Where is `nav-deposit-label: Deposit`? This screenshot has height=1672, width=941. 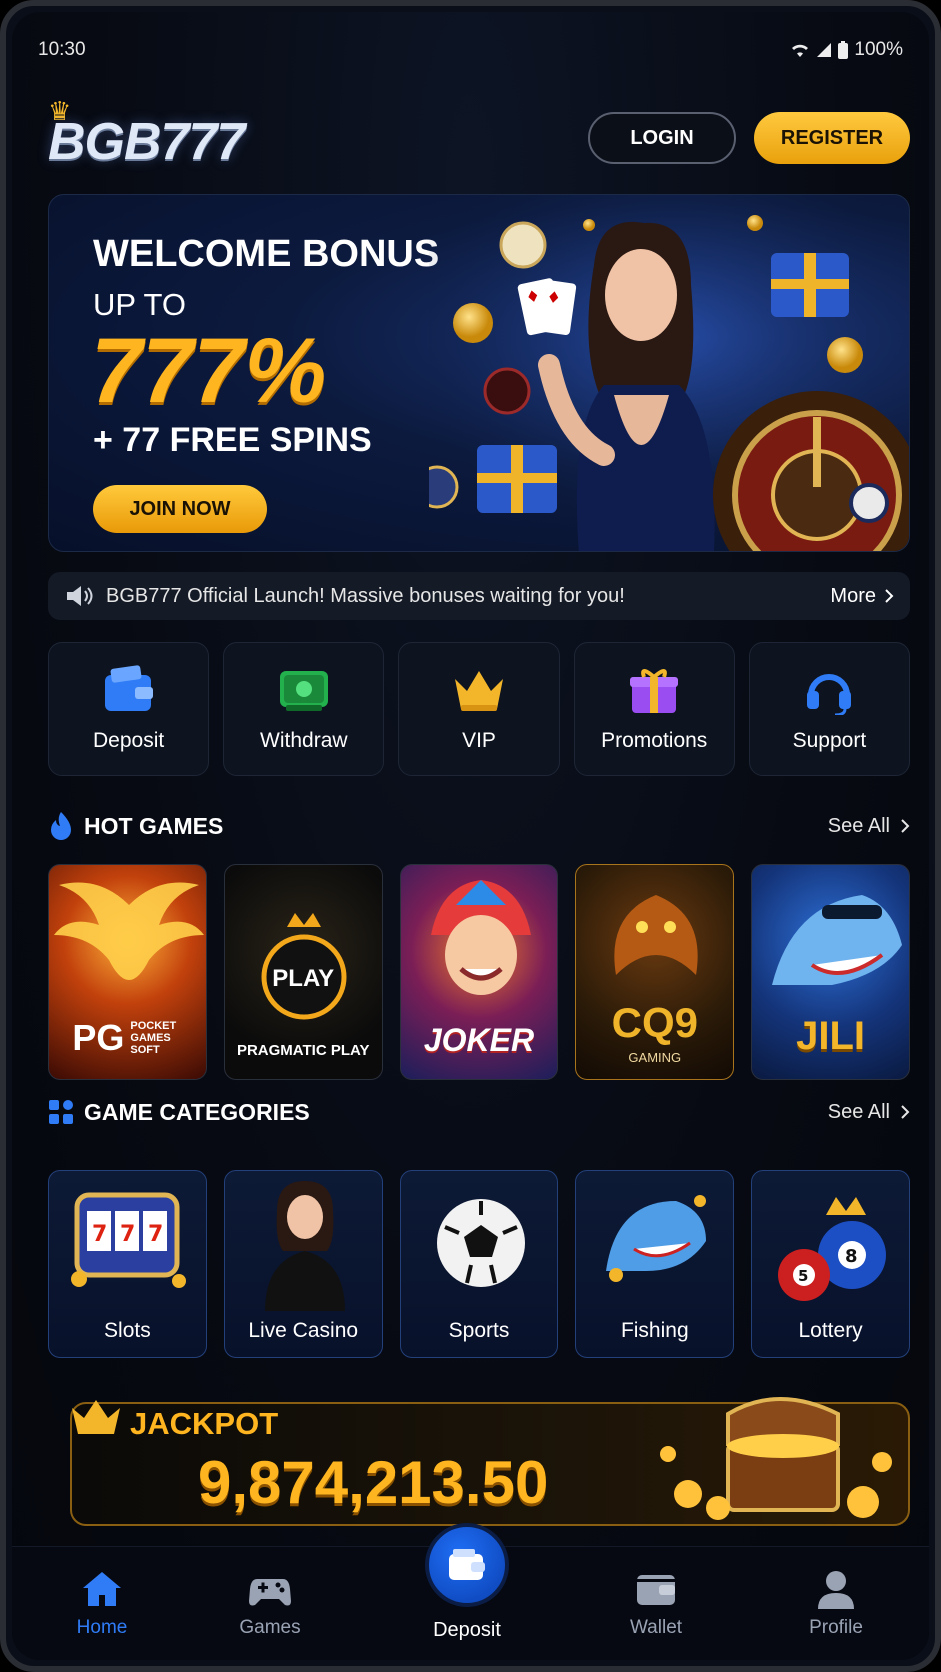 nav-deposit-label: Deposit is located at coordinates (467, 1630).